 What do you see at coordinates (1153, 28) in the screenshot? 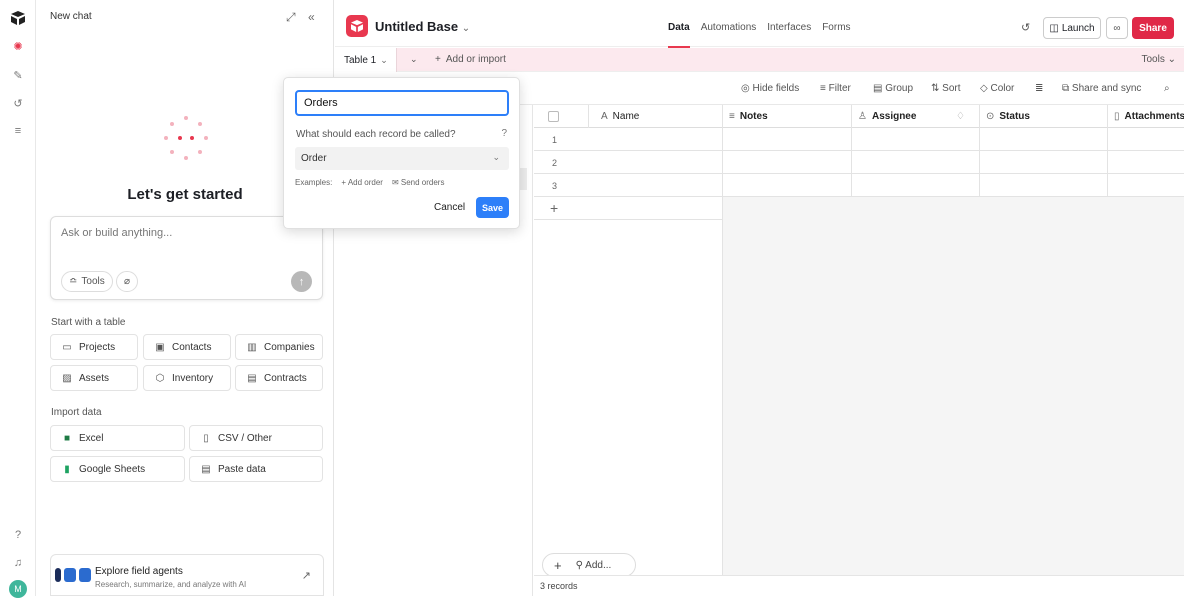
I see `share-button: Share` at bounding box center [1153, 28].